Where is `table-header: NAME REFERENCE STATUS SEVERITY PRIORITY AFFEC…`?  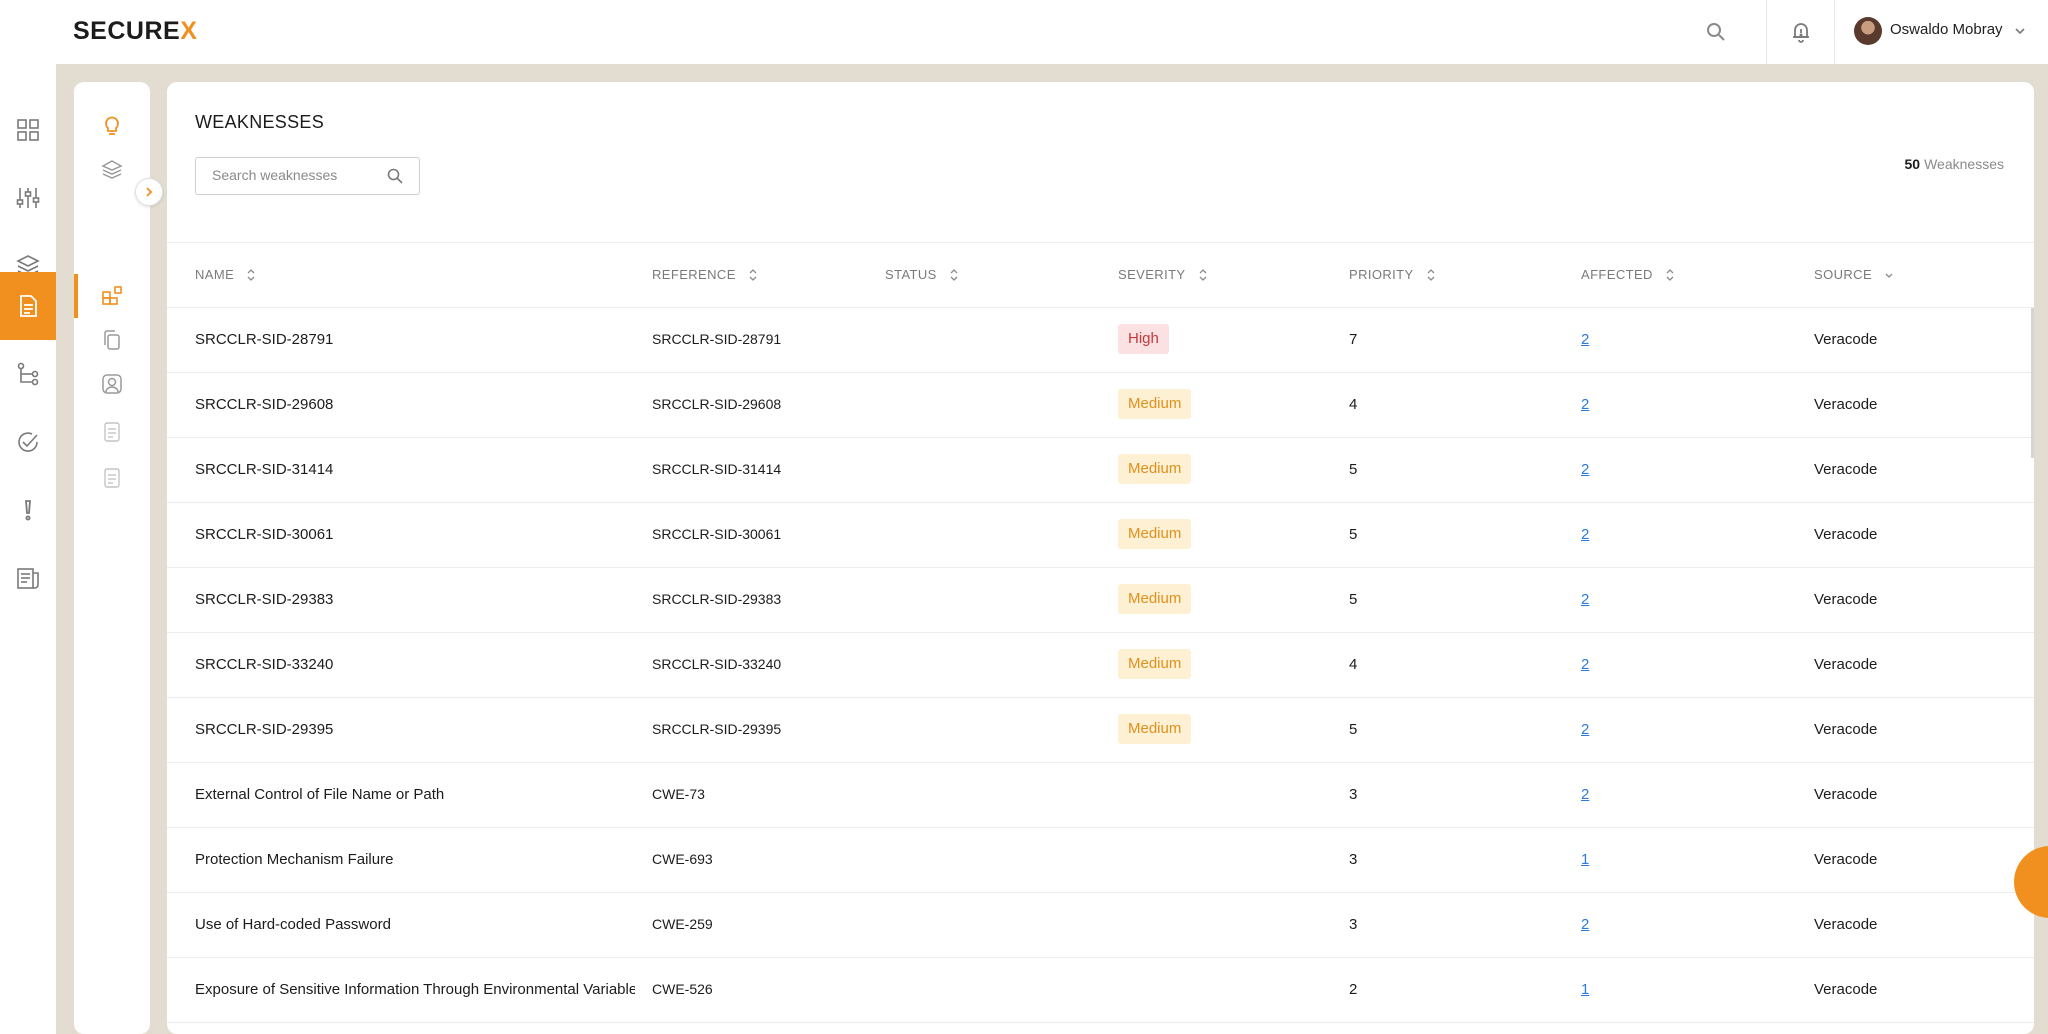
table-header: NAME REFERENCE STATUS SEVERITY PRIORITY AFFEC… is located at coordinates (1100, 275).